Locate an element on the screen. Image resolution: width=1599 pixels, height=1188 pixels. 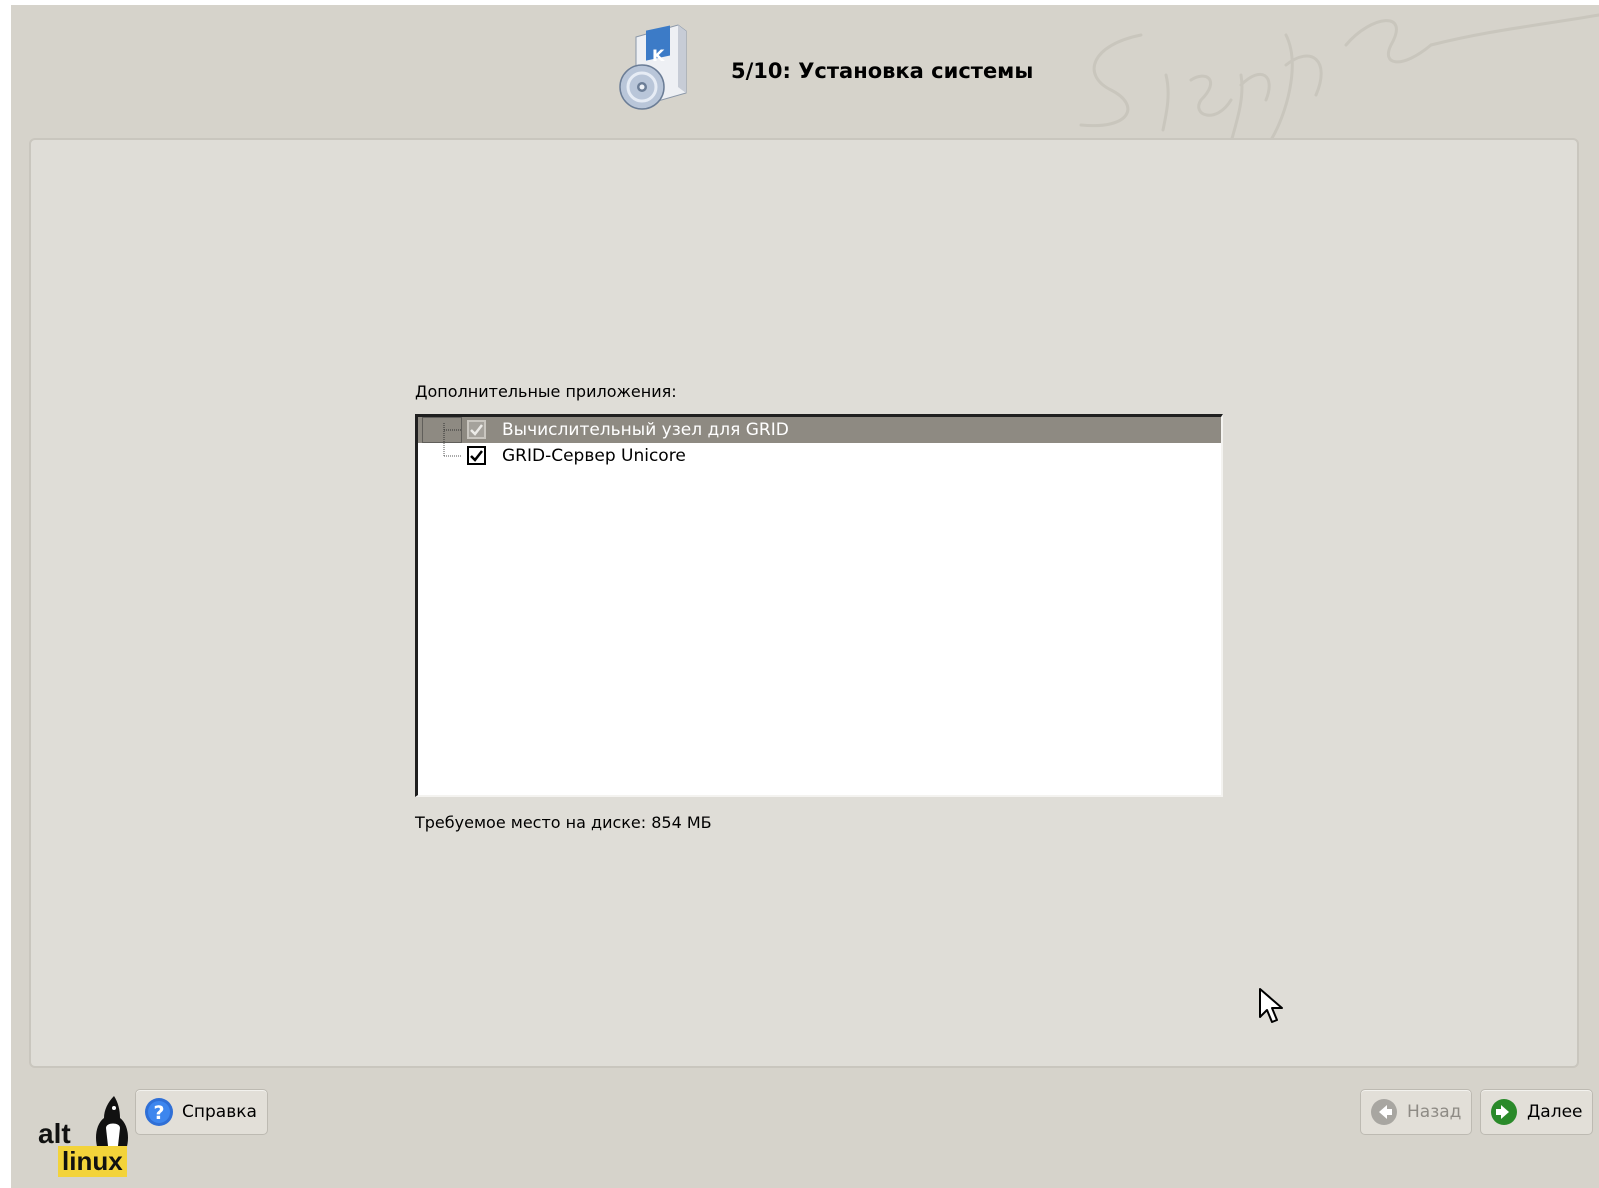
help-button: ? Справка is located at coordinates (201, 1112).